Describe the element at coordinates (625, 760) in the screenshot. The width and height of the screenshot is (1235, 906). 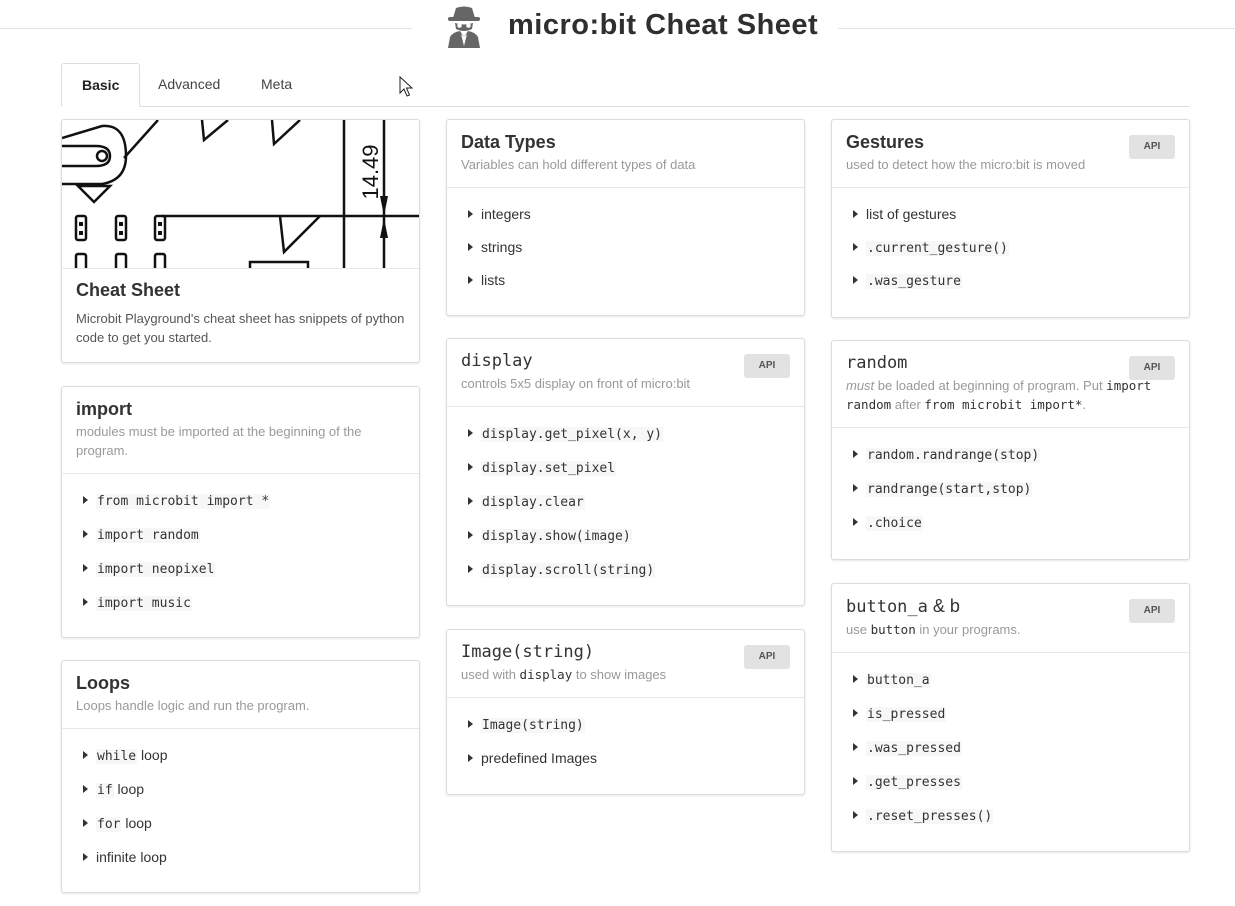
I see `list-item: predefined Images` at that location.